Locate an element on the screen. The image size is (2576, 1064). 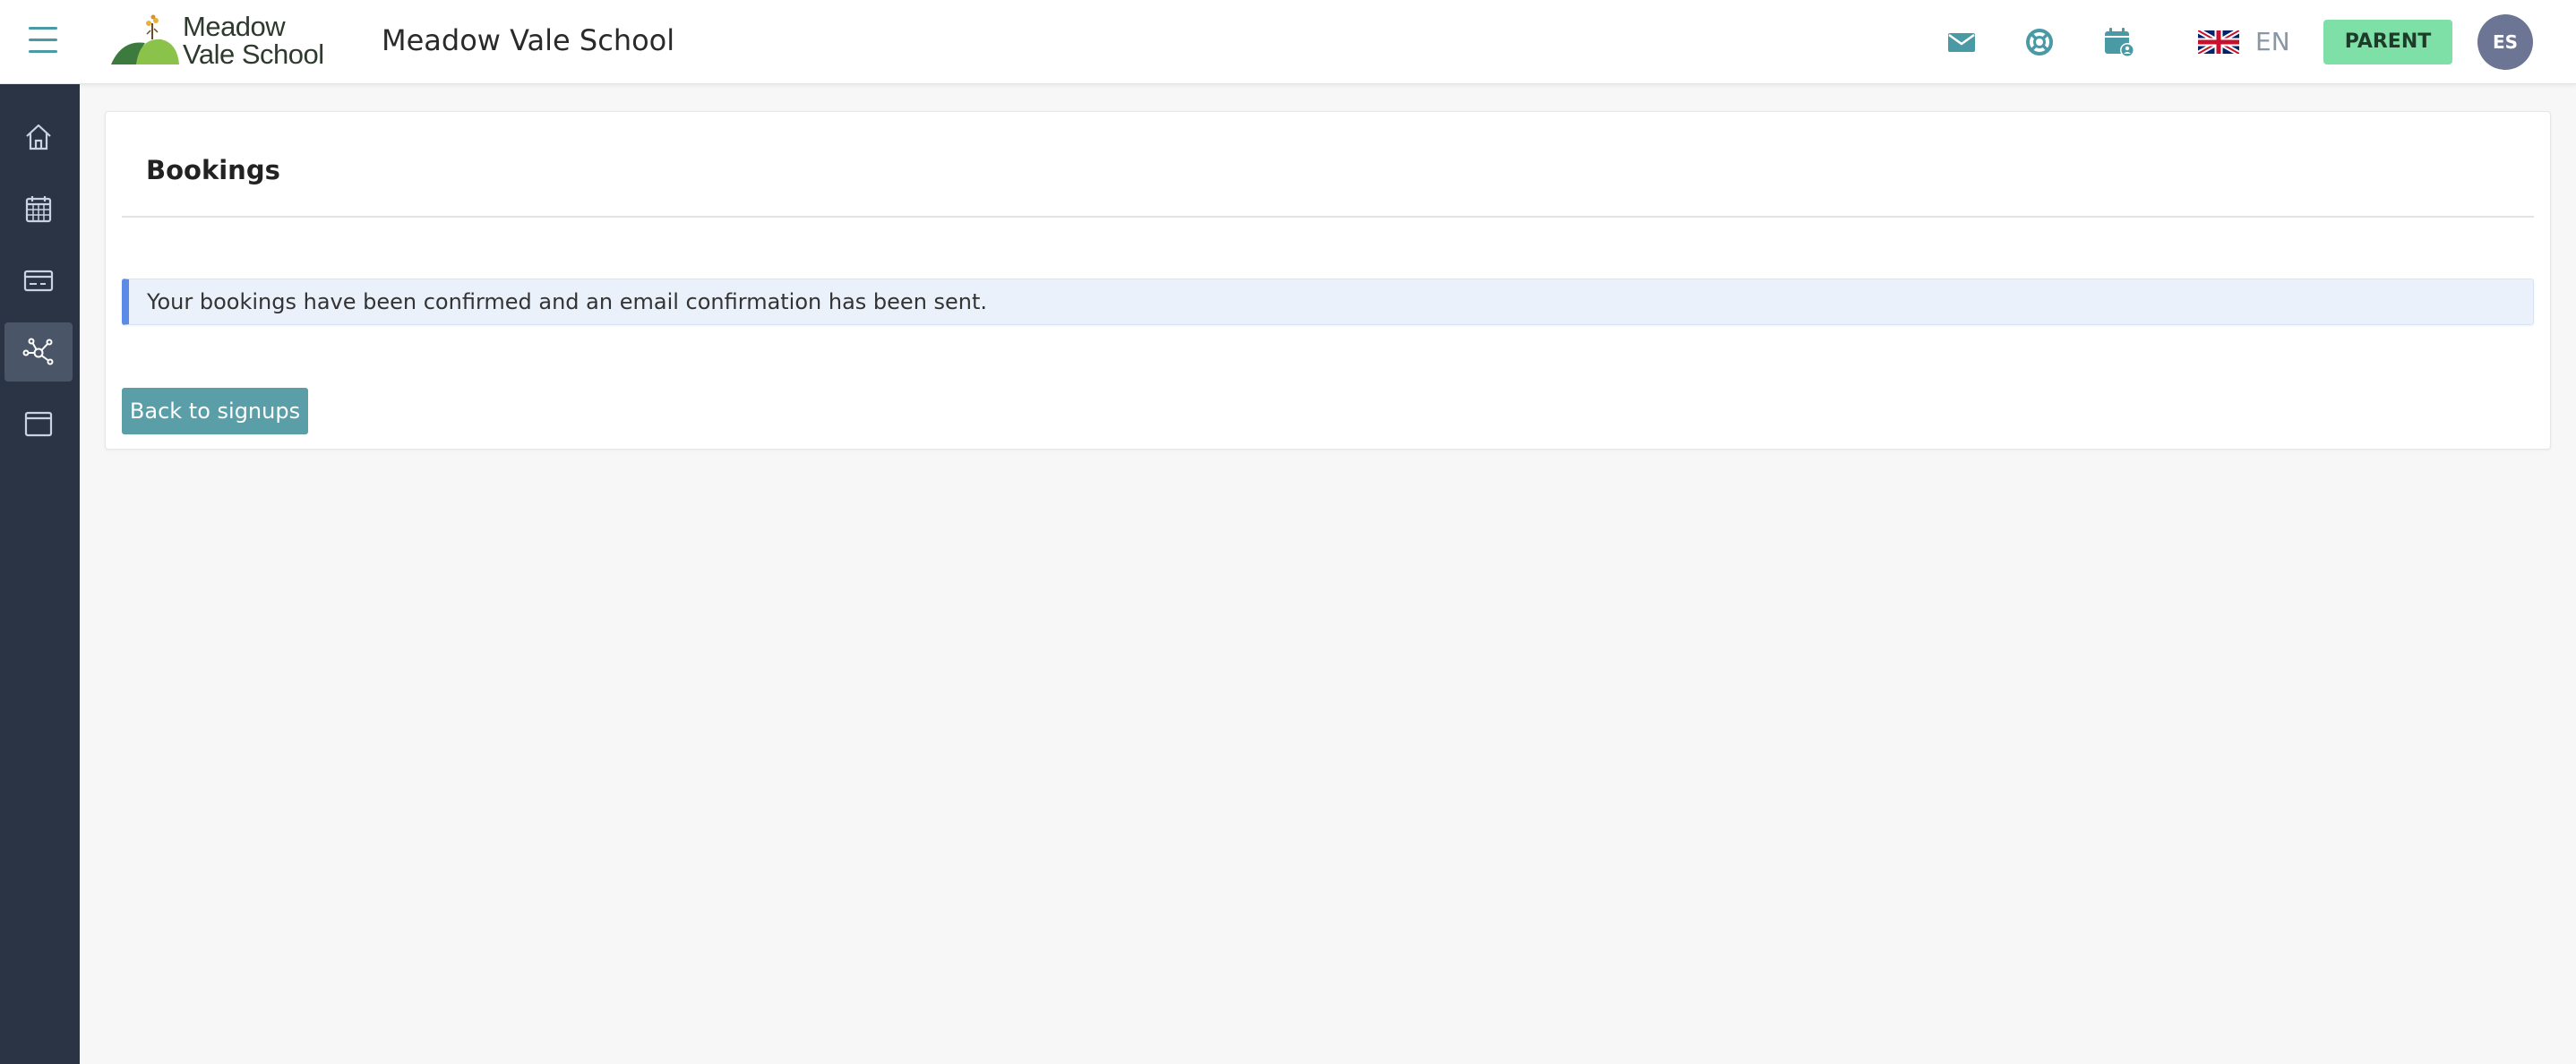
divider is located at coordinates (1328, 217).